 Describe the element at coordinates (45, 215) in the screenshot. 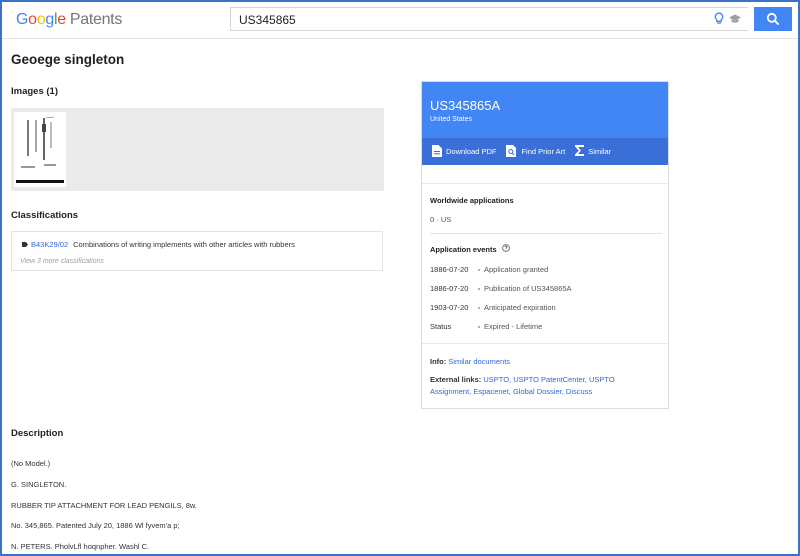

I see `classifications-heading: Classifications` at that location.